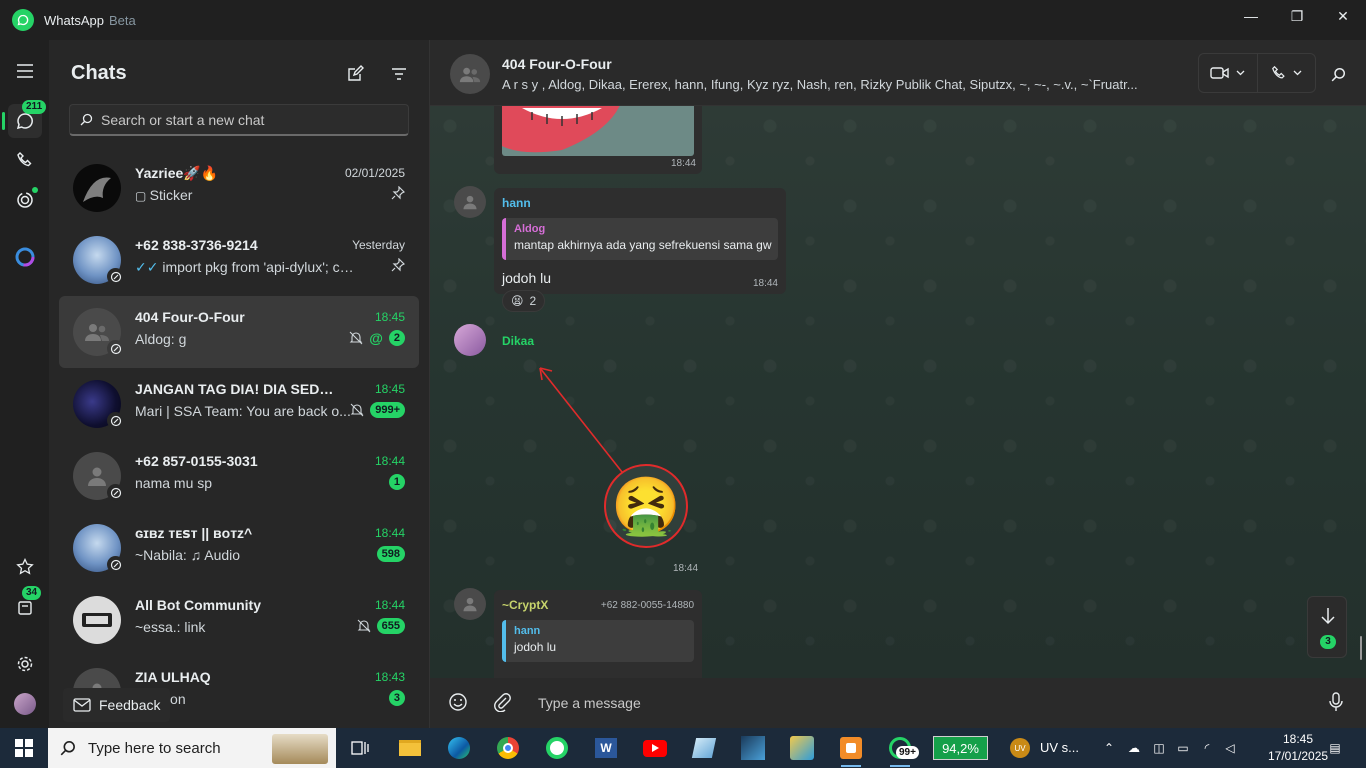  I want to click on annotation-arrow, so click(581, 420).